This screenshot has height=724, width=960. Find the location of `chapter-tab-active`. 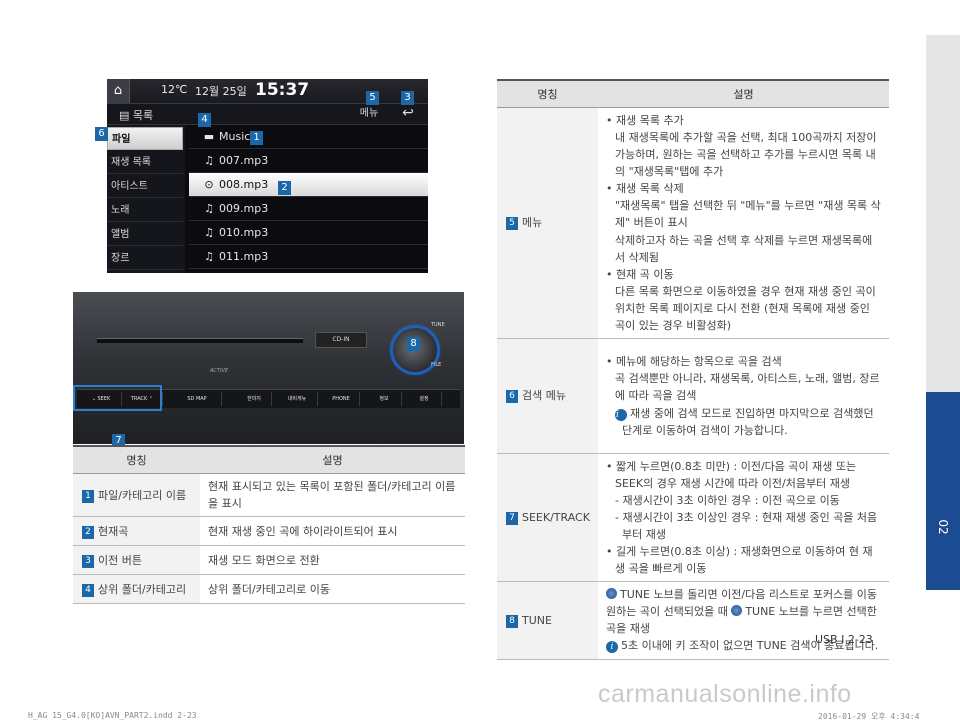

chapter-tab-active is located at coordinates (943, 491).